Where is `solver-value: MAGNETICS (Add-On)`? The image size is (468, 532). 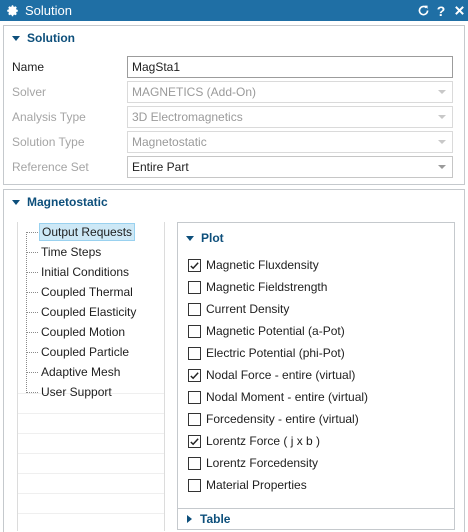
solver-value: MAGNETICS (Add-On) is located at coordinates (194, 92).